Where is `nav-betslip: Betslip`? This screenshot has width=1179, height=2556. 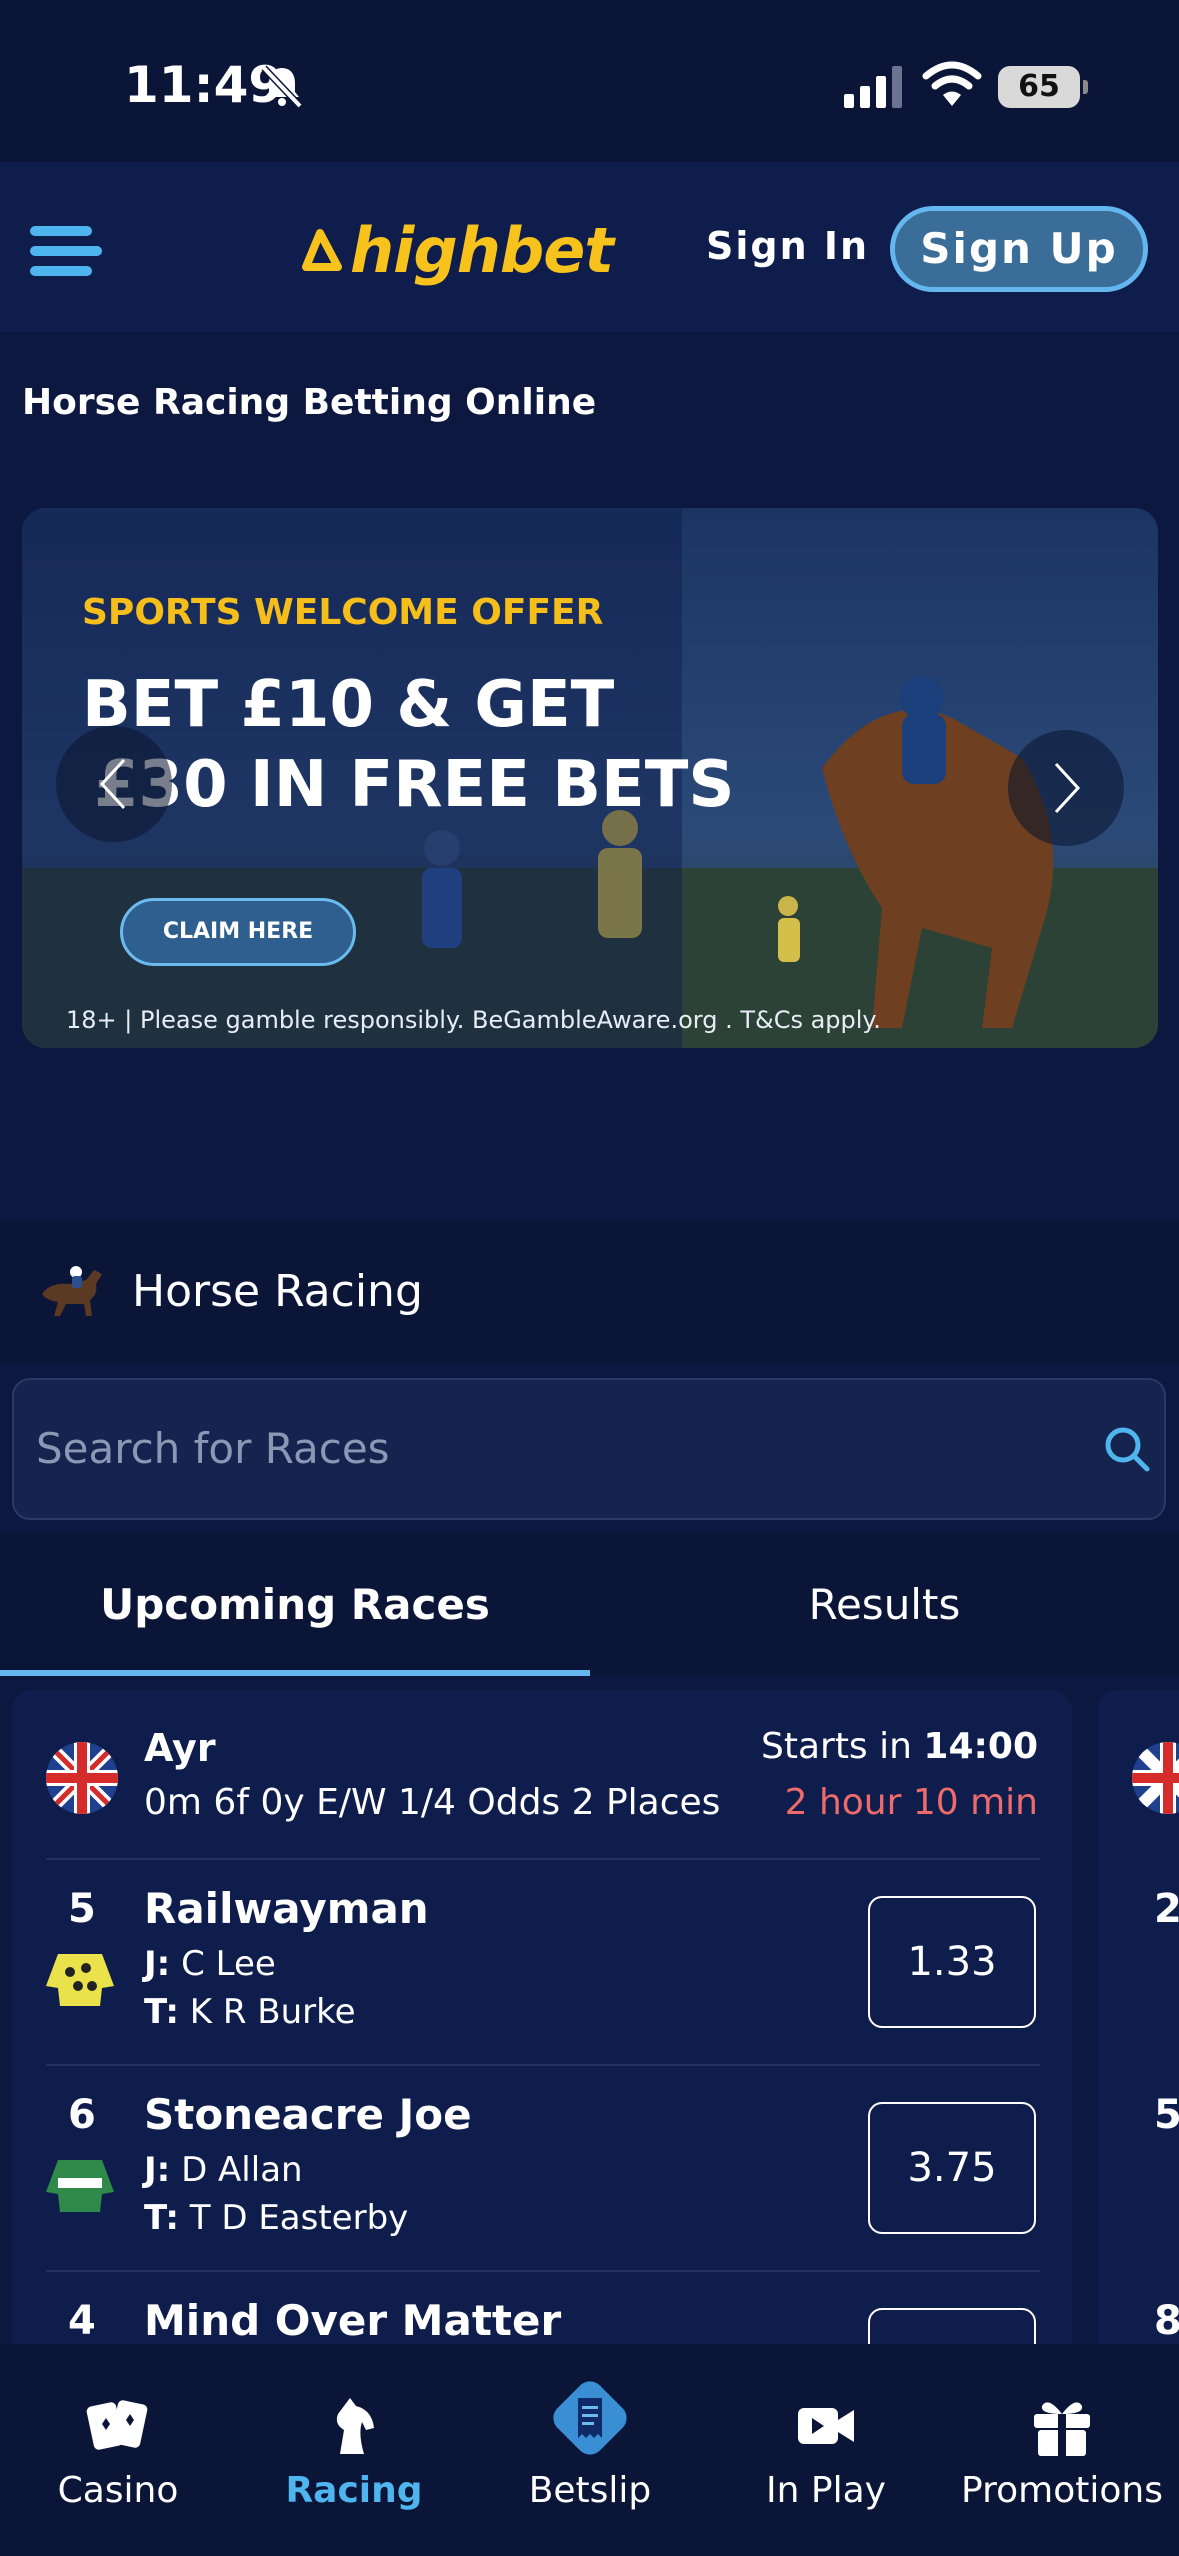 nav-betslip: Betslip is located at coordinates (590, 2450).